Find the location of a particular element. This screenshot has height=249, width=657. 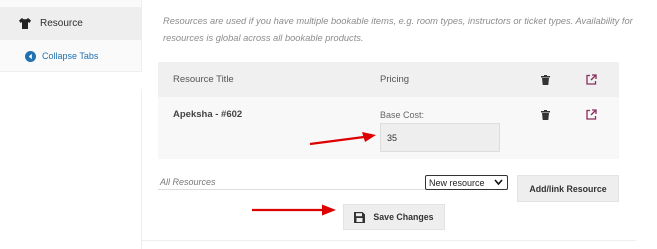

trash-icon is located at coordinates (545, 115).